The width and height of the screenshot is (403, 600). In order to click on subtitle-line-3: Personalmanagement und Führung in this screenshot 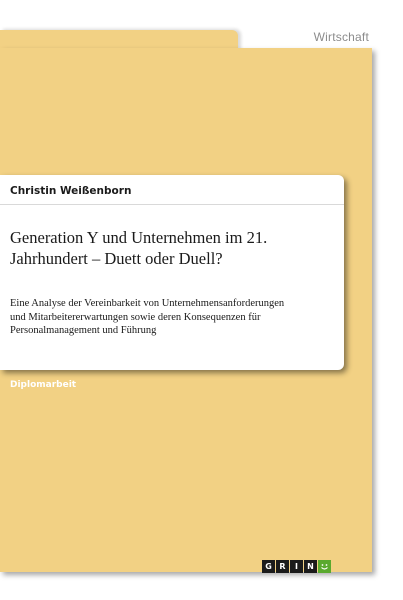, I will do `click(83, 330)`.